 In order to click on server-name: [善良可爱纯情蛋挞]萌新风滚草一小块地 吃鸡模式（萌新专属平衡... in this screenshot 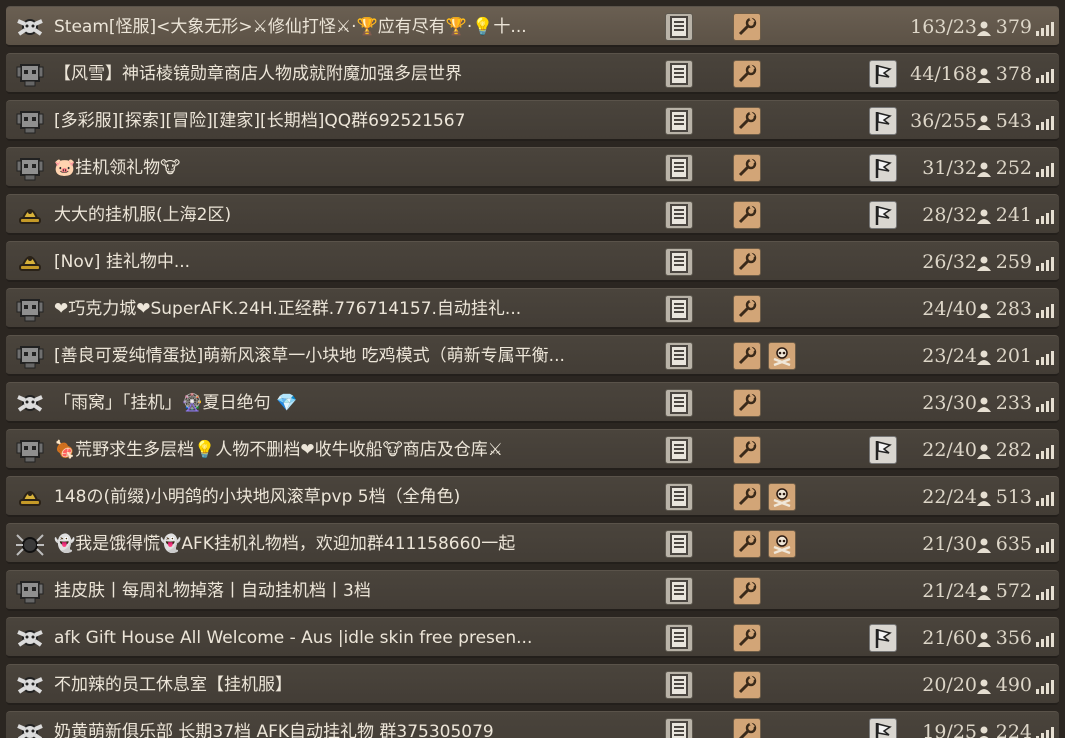, I will do `click(309, 356)`.